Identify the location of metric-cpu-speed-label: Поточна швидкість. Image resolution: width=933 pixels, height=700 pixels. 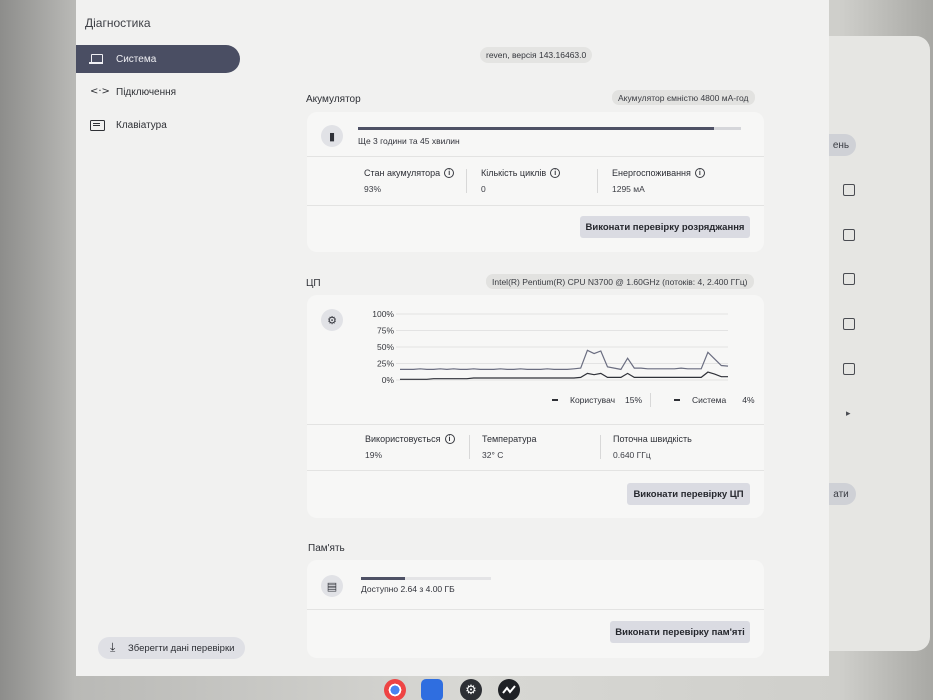
(652, 439).